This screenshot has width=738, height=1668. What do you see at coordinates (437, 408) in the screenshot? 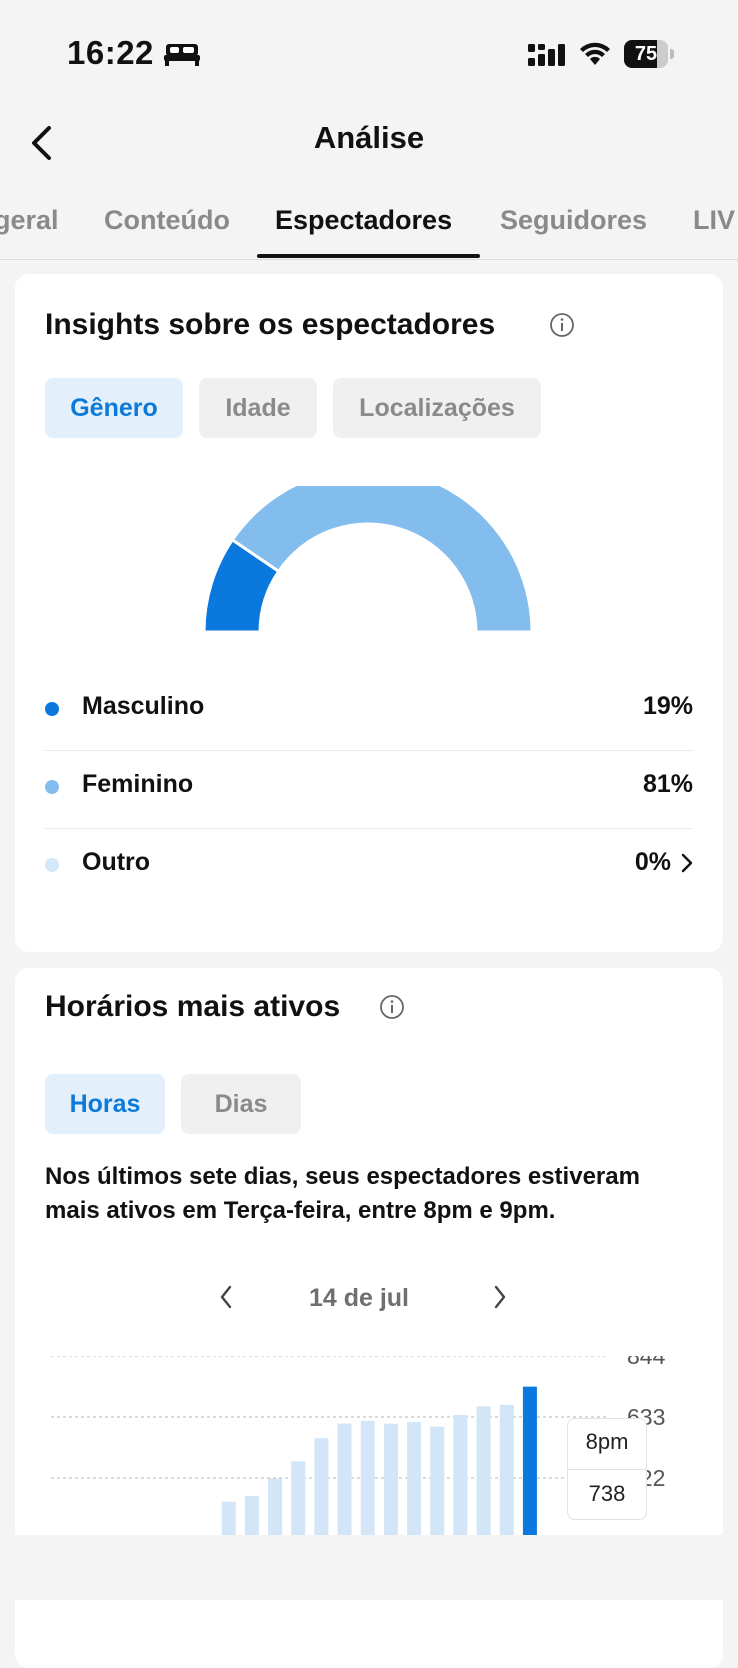
I see `chip-locations: Localizações` at bounding box center [437, 408].